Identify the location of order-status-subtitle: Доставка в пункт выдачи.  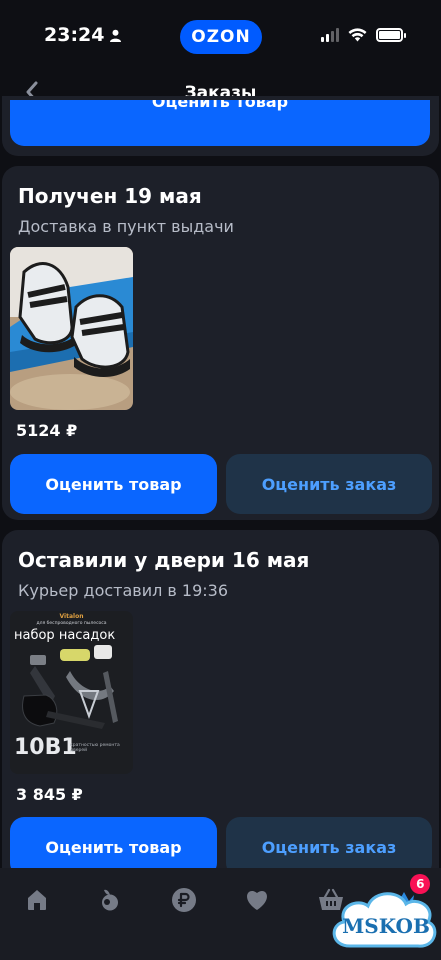
(126, 226).